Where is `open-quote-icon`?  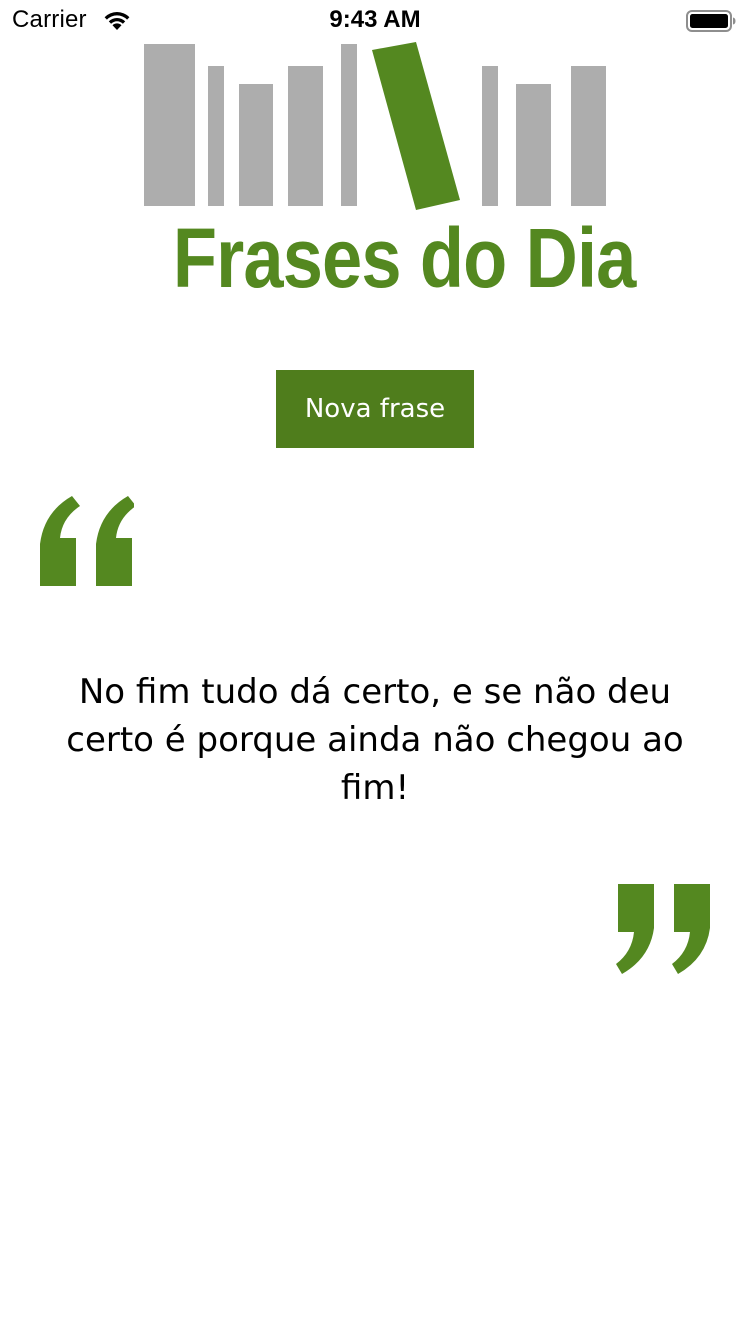
open-quote-icon is located at coordinates (87, 541).